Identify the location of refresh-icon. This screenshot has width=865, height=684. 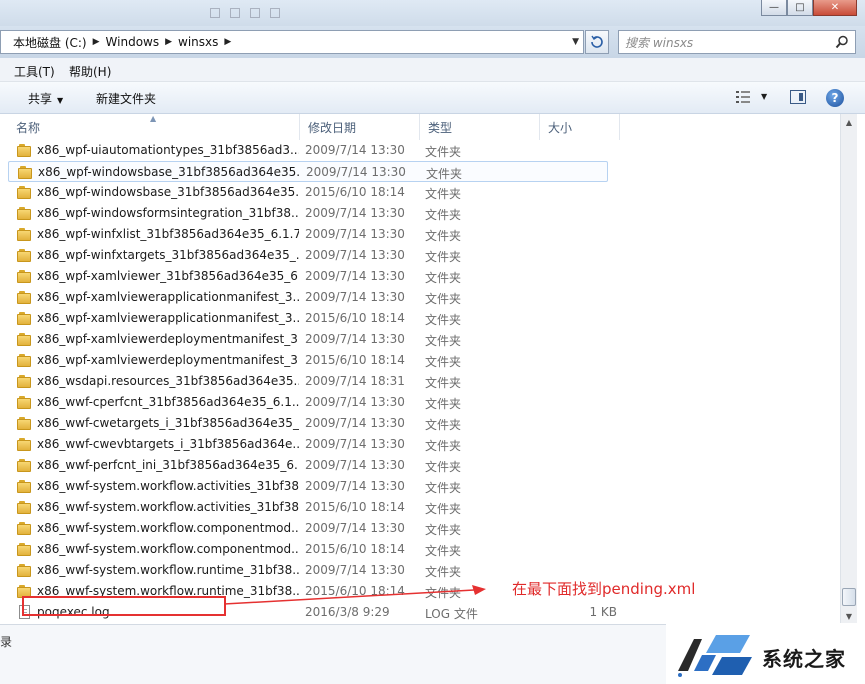
(597, 41).